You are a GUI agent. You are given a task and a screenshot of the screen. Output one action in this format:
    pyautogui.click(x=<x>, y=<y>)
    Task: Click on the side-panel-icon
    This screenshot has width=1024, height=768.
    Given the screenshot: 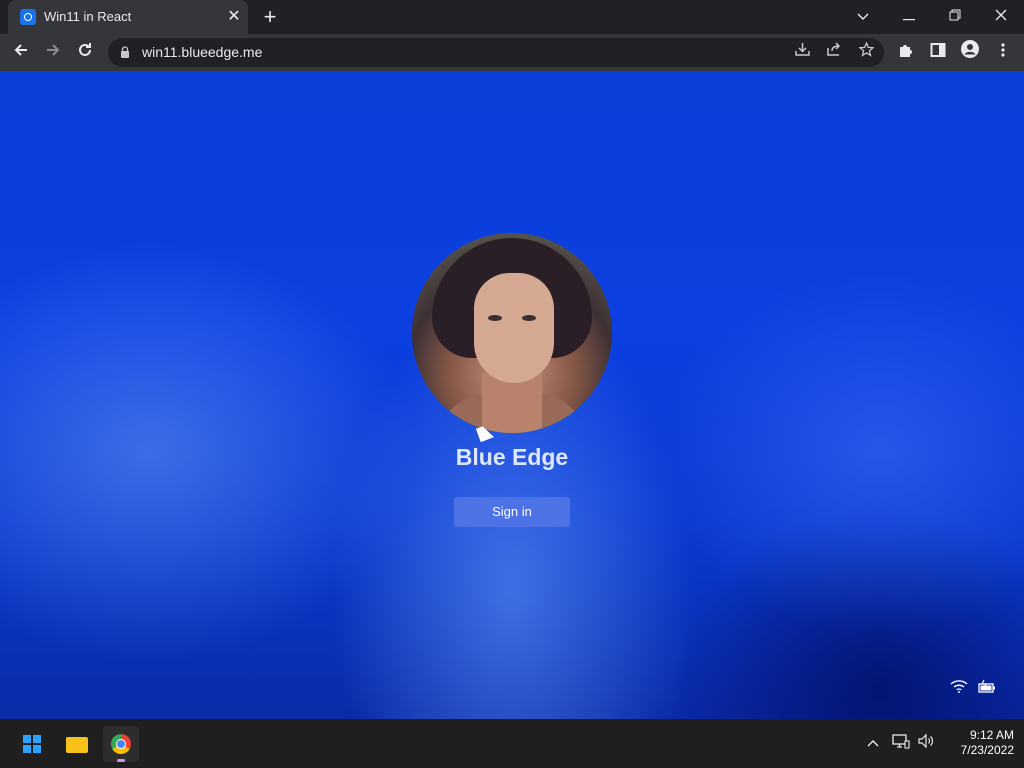 What is the action you would take?
    pyautogui.click(x=938, y=50)
    